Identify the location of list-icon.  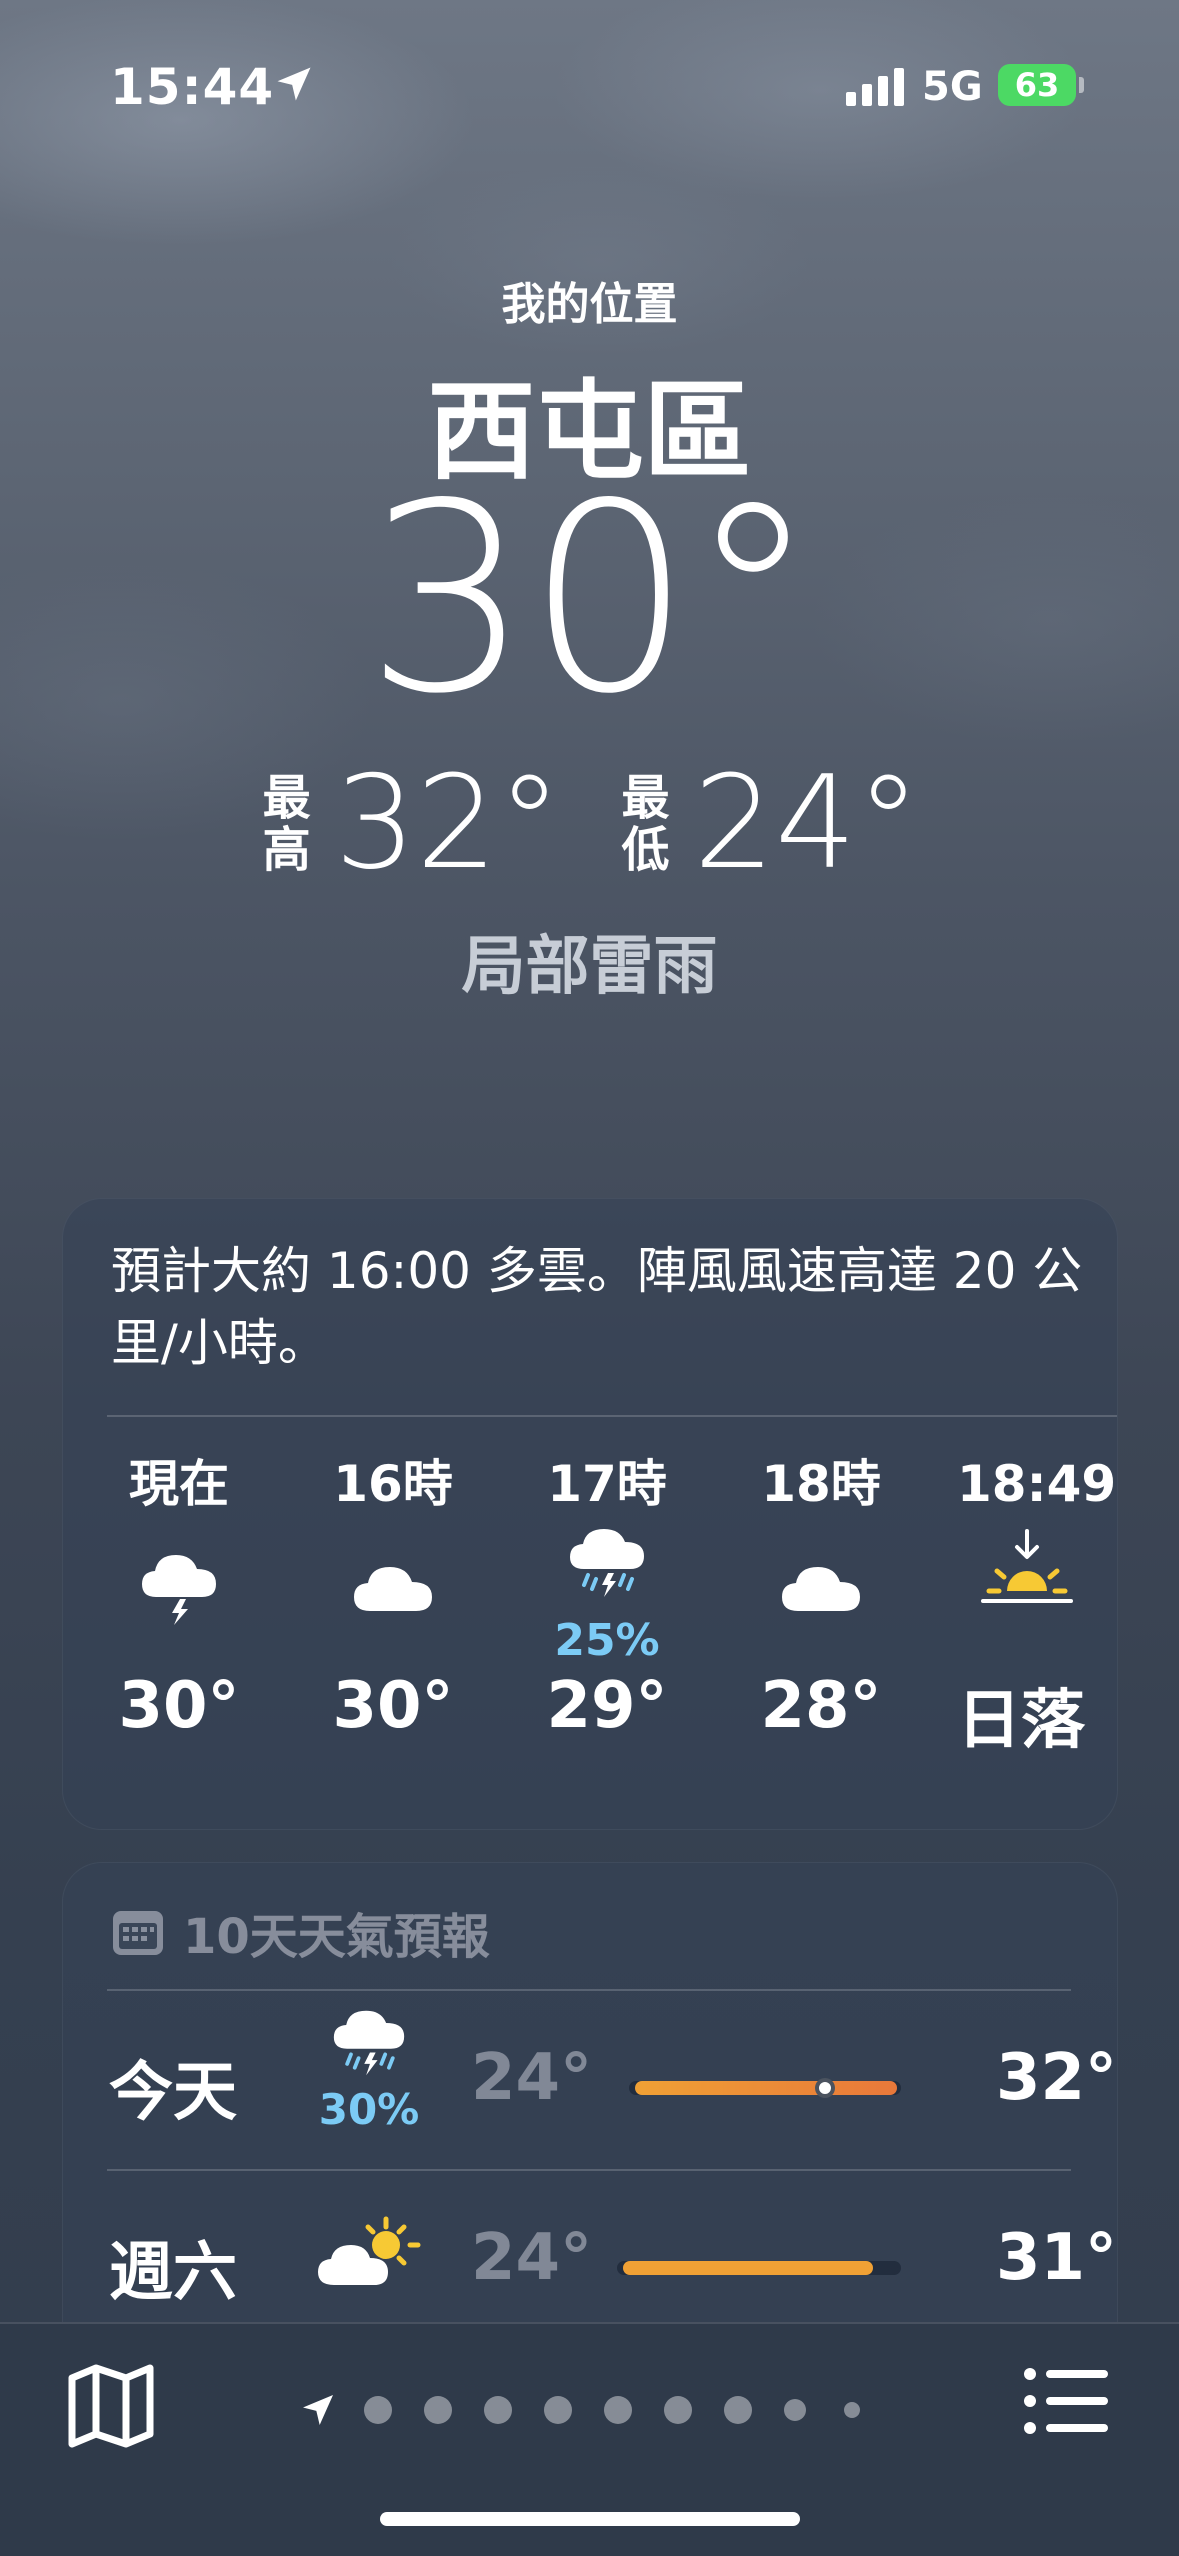
(1067, 2401).